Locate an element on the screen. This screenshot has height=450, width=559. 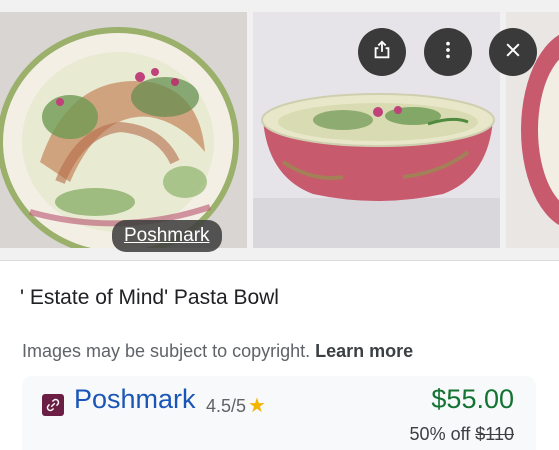
discount-text: 50% off is located at coordinates (440, 434).